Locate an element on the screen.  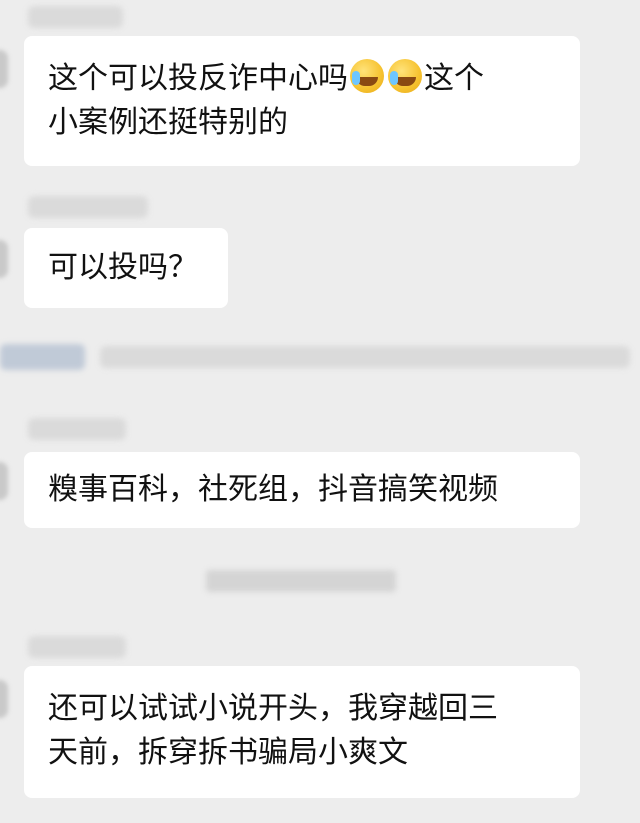
blurred-timestamp is located at coordinates (301, 581).